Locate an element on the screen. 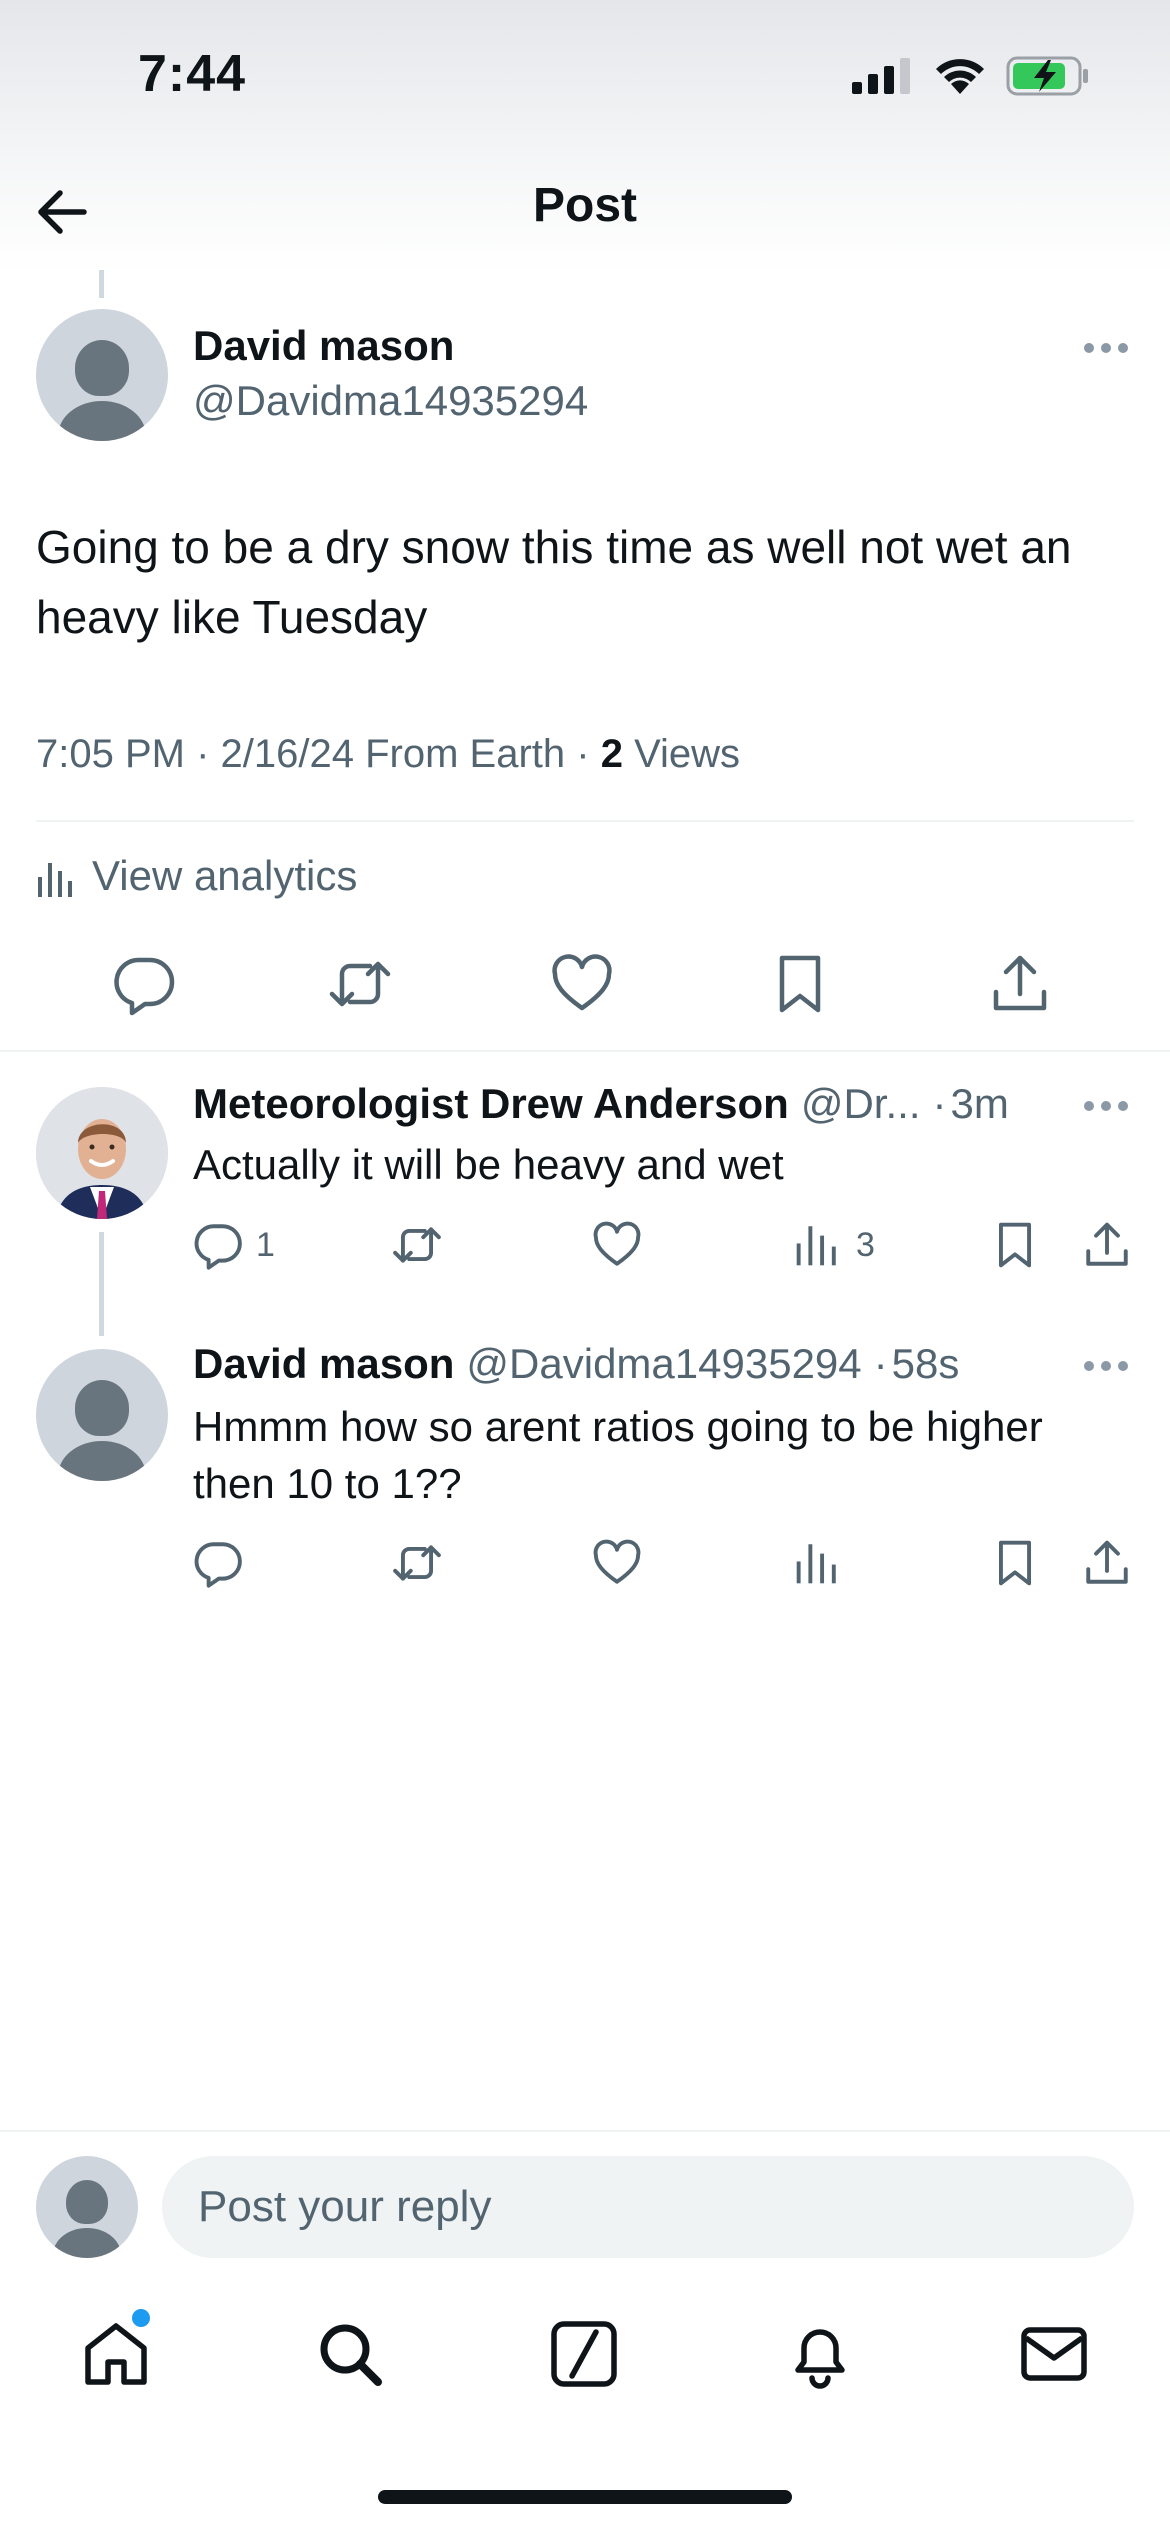 The image size is (1170, 2532). reply-input: Post your reply is located at coordinates (648, 2207).